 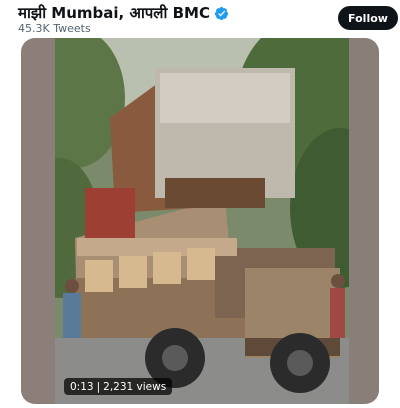 I want to click on video-stats-overlay: 0:13 | 2,231 views, so click(x=118, y=386).